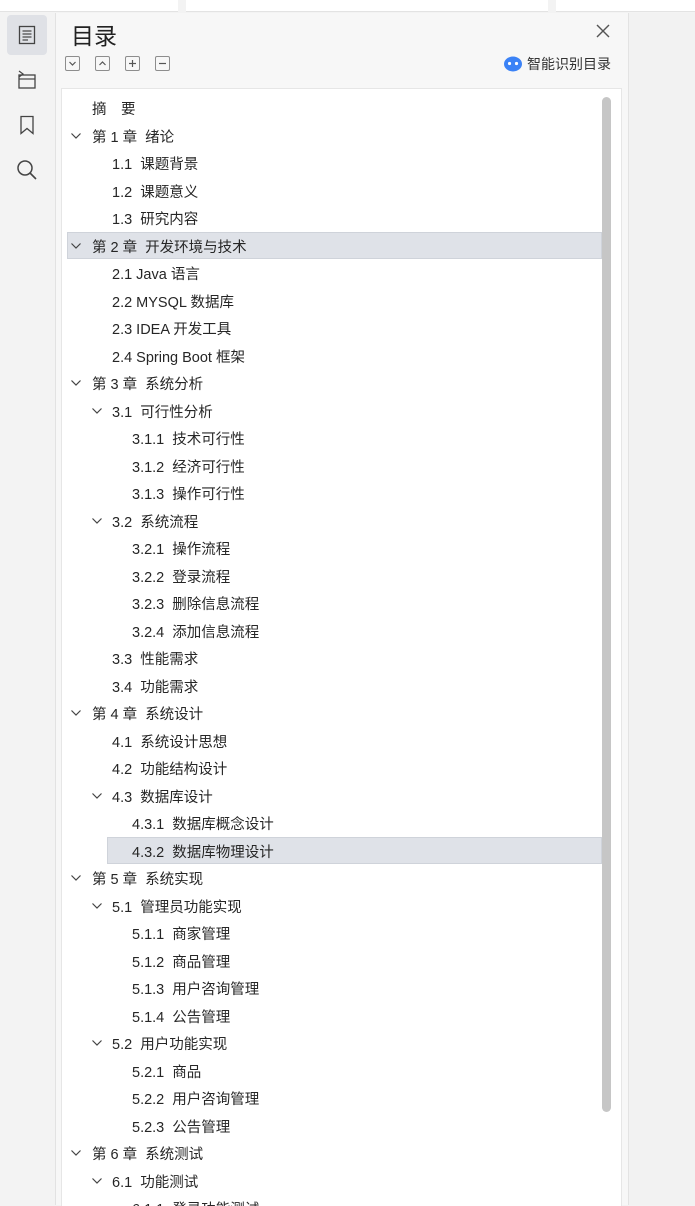 Image resolution: width=695 pixels, height=1206 pixels. What do you see at coordinates (167, 1072) in the screenshot?
I see `toc-item-label: 5.2.1 商品` at bounding box center [167, 1072].